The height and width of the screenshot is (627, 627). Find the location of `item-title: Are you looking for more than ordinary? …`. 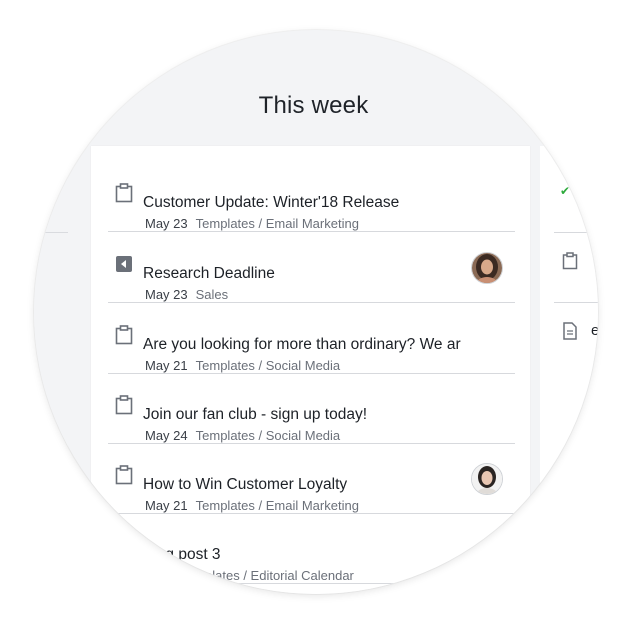

item-title: Are you looking for more than ordinary? … is located at coordinates (302, 344).